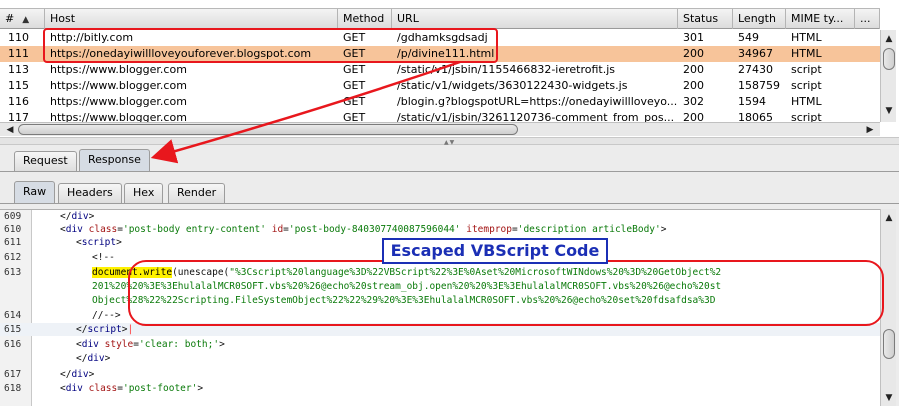 The width and height of the screenshot is (899, 406). Describe the element at coordinates (35, 192) in the screenshot. I see `tab-raw: Raw` at that location.